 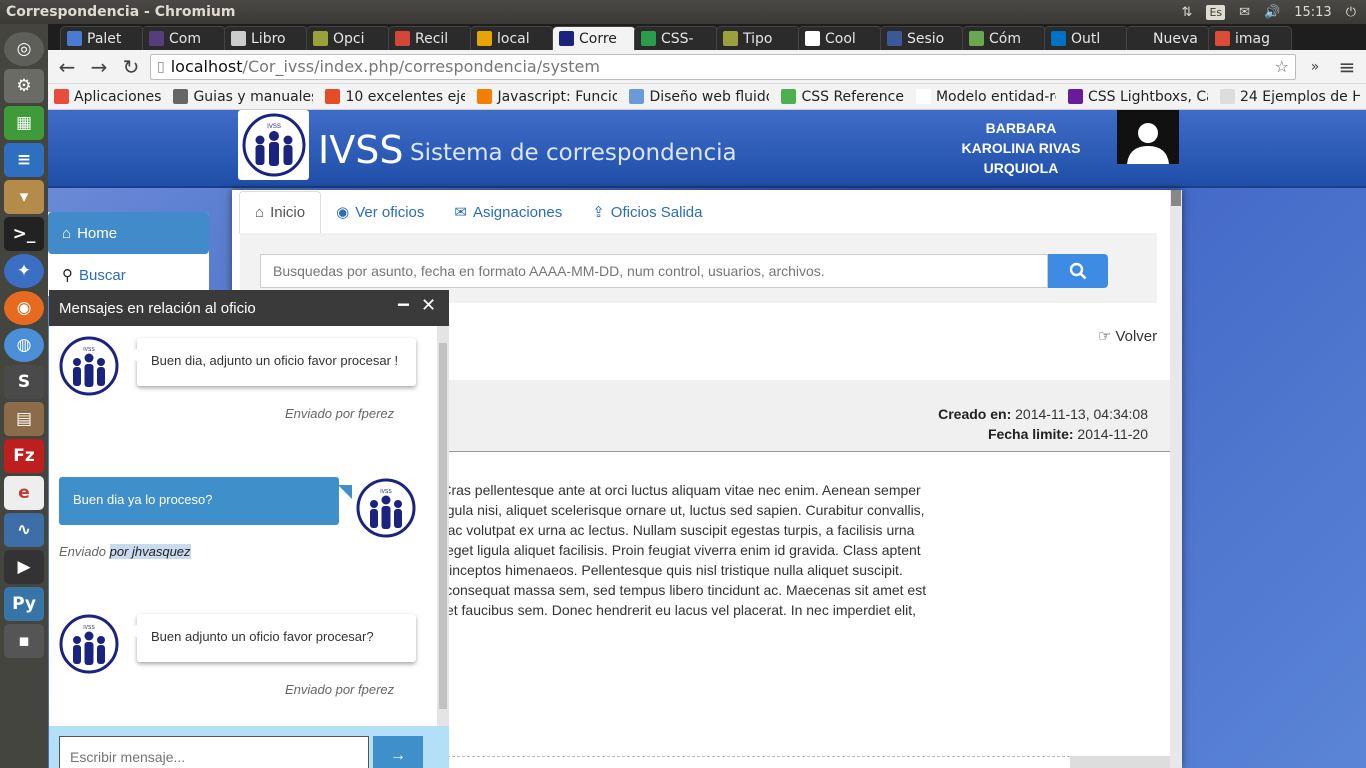 I want to click on forward-icon: →, so click(x=99, y=67).